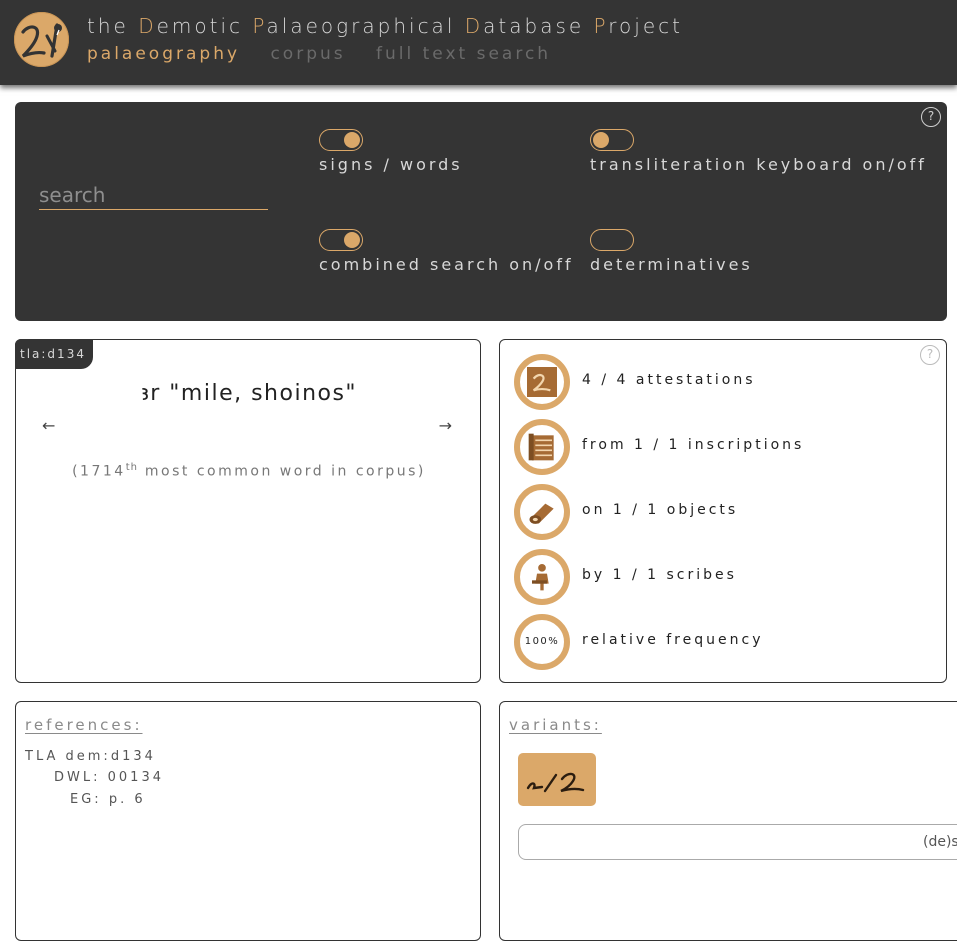 The image size is (957, 941). I want to click on frequency-rank: (1714th most common word in corpus), so click(249, 471).